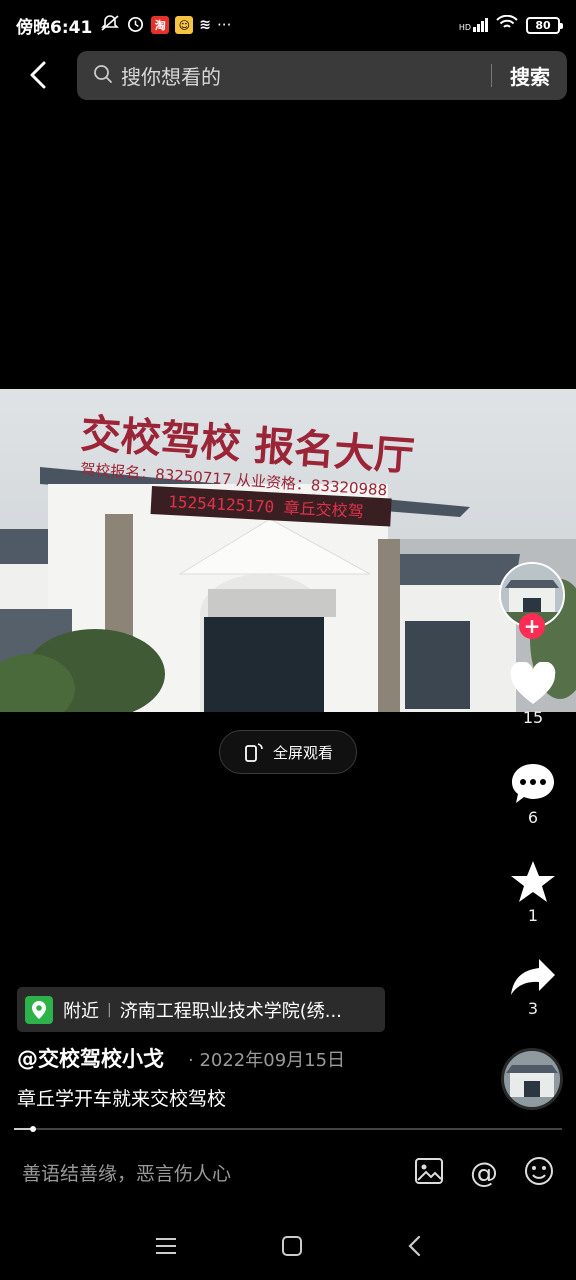  What do you see at coordinates (532, 626) in the screenshot?
I see `follow-button: +` at bounding box center [532, 626].